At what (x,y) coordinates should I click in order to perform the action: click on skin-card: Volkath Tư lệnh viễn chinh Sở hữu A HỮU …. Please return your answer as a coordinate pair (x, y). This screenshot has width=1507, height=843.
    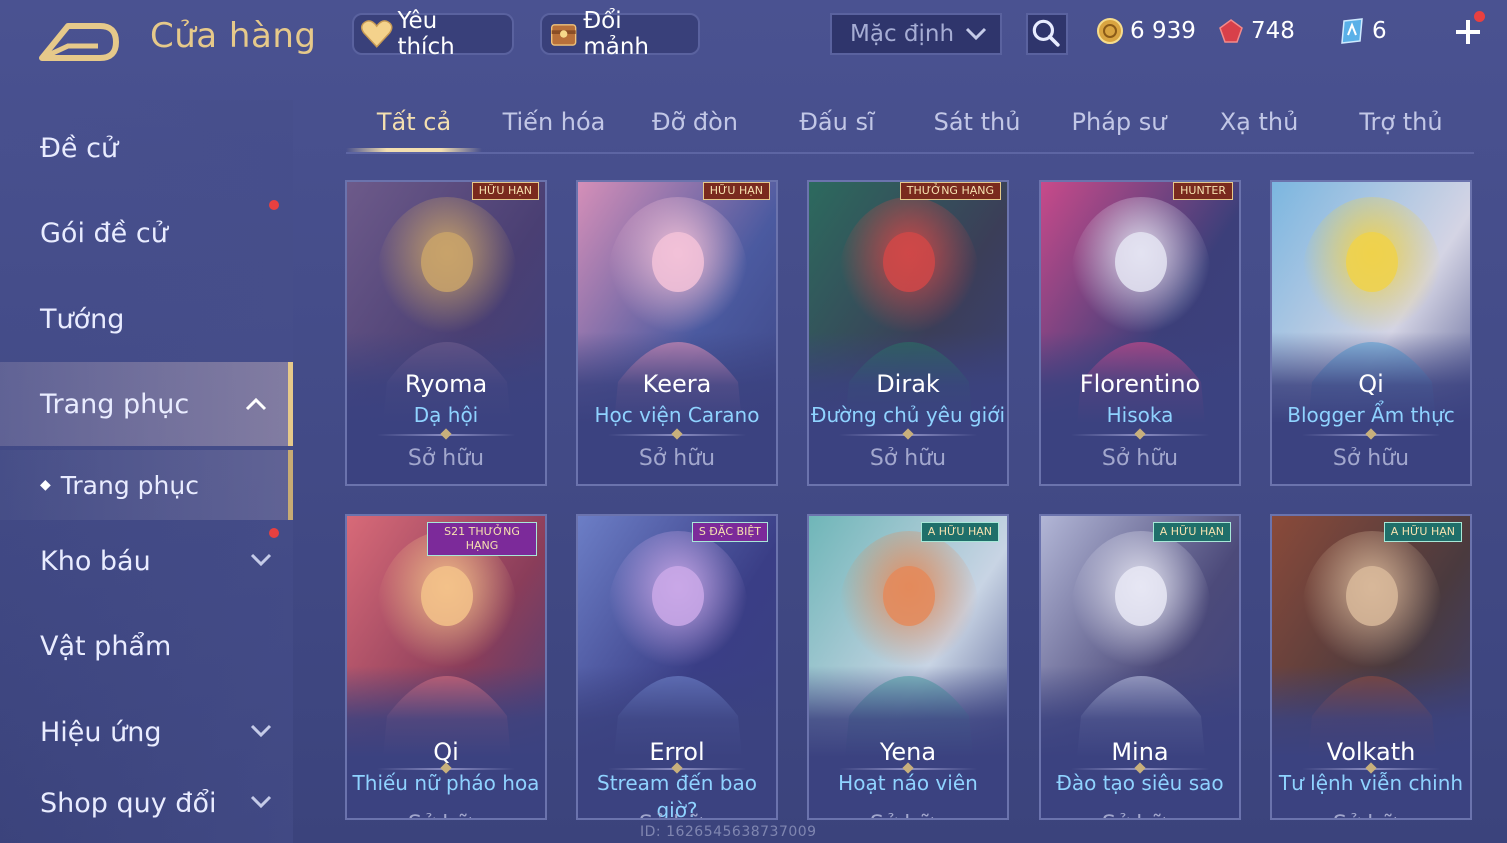
    Looking at the image, I should click on (1371, 667).